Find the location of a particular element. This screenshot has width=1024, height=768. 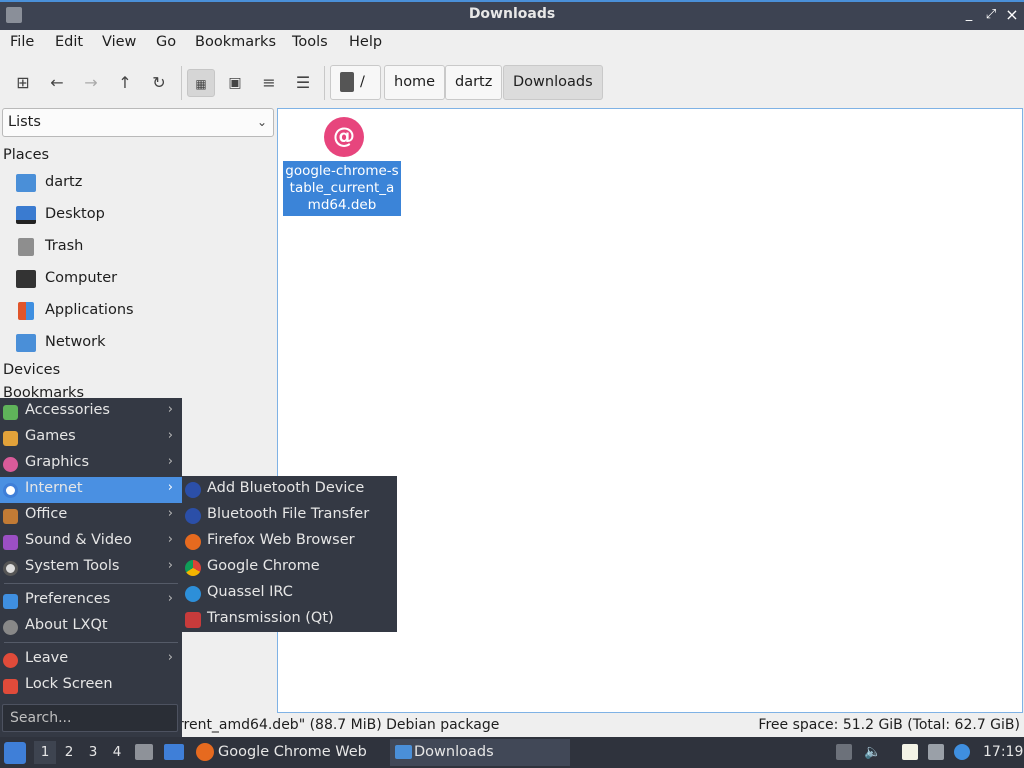

menu-category-sound-video: Sound & Video › is located at coordinates (91, 542).